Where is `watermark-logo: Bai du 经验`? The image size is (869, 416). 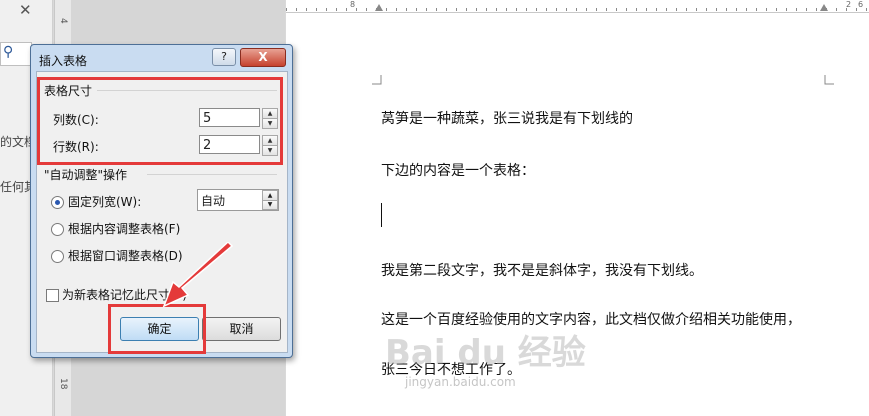
watermark-logo: Bai du 经验 is located at coordinates (485, 353).